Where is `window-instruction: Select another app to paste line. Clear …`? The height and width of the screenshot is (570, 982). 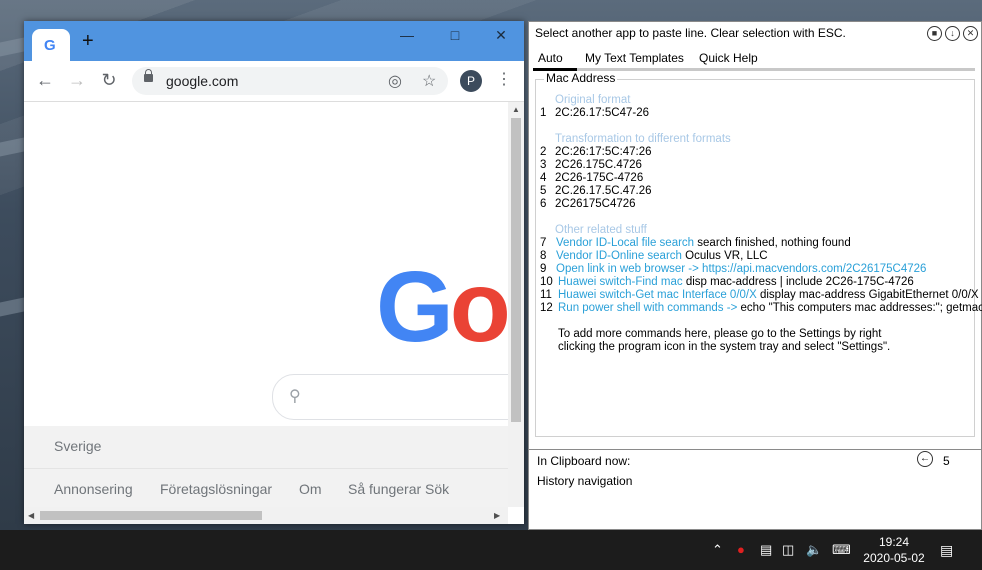 window-instruction: Select another app to paste line. Clear … is located at coordinates (690, 33).